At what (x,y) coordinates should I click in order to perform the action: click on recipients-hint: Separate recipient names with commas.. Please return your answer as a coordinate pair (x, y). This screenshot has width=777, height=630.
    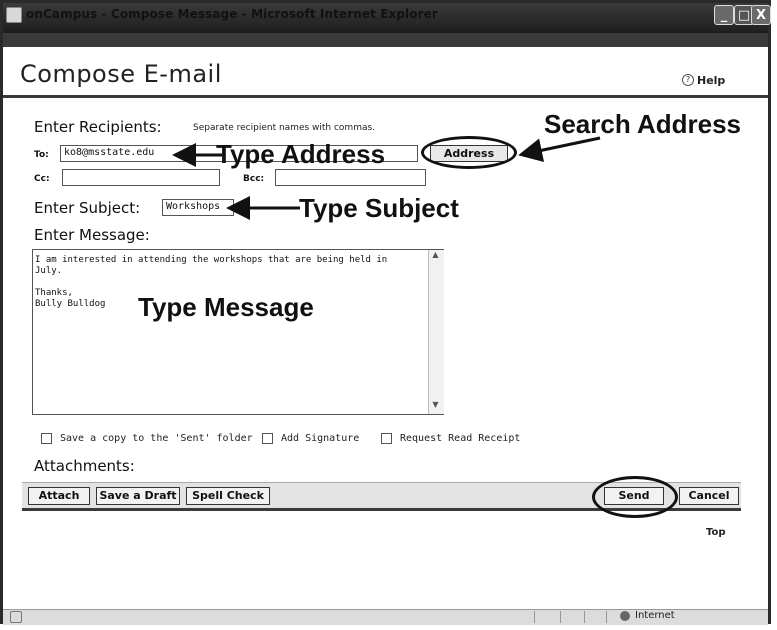
    Looking at the image, I should click on (284, 128).